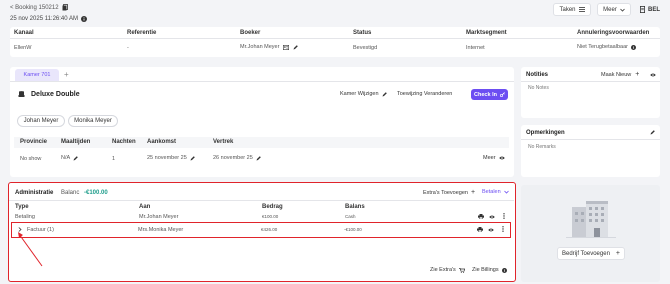  Describe the element at coordinates (261, 217) in the screenshot. I see `table-row: Betaling Mr.Johan Meyer €100.00 Cash` at that location.